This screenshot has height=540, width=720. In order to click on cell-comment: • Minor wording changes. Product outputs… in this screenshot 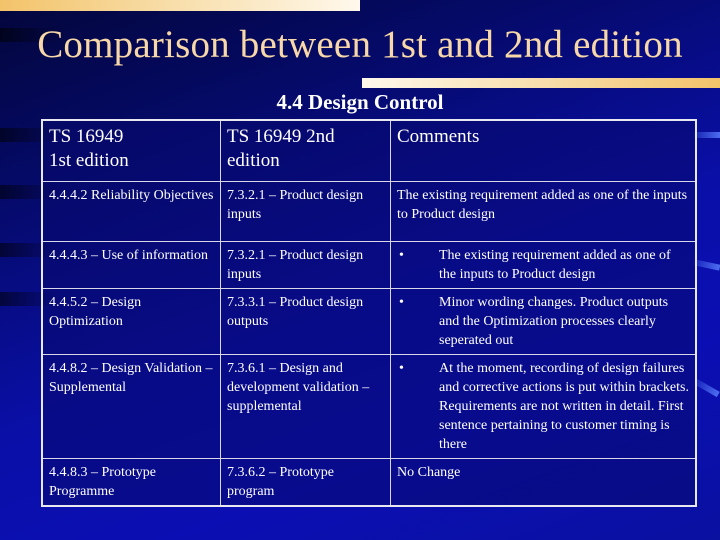, I will do `click(543, 321)`.